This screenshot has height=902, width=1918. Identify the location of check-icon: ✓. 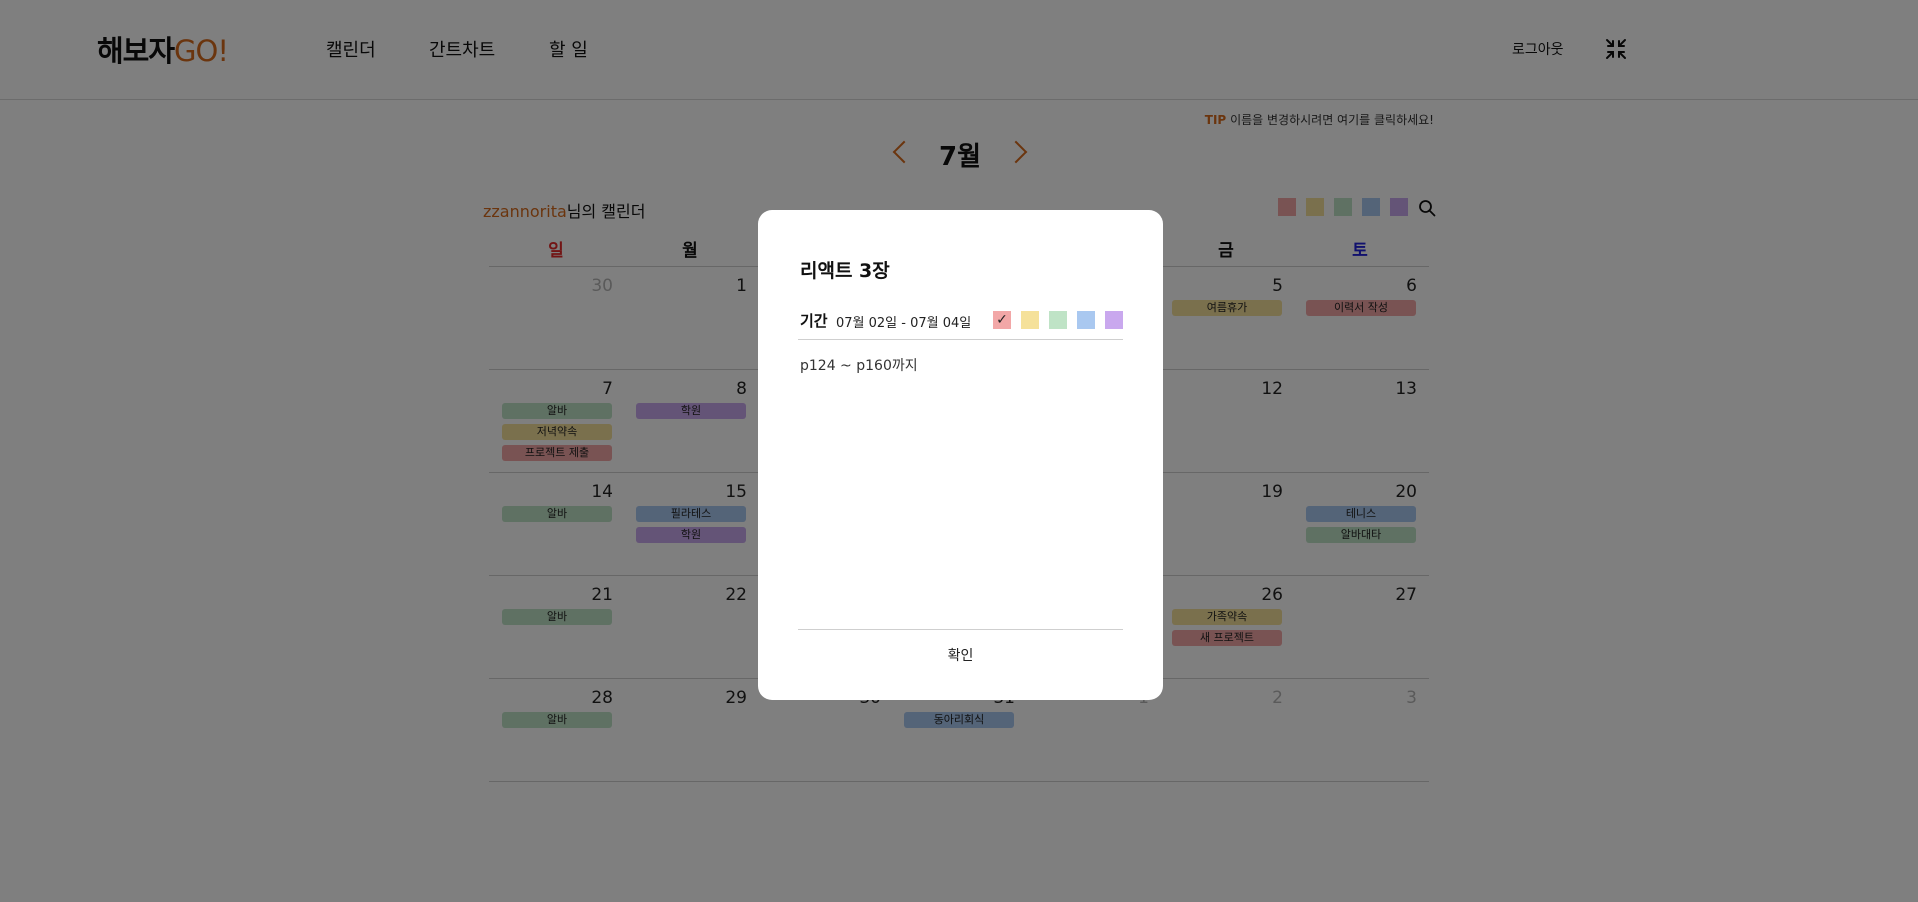
(1002, 320).